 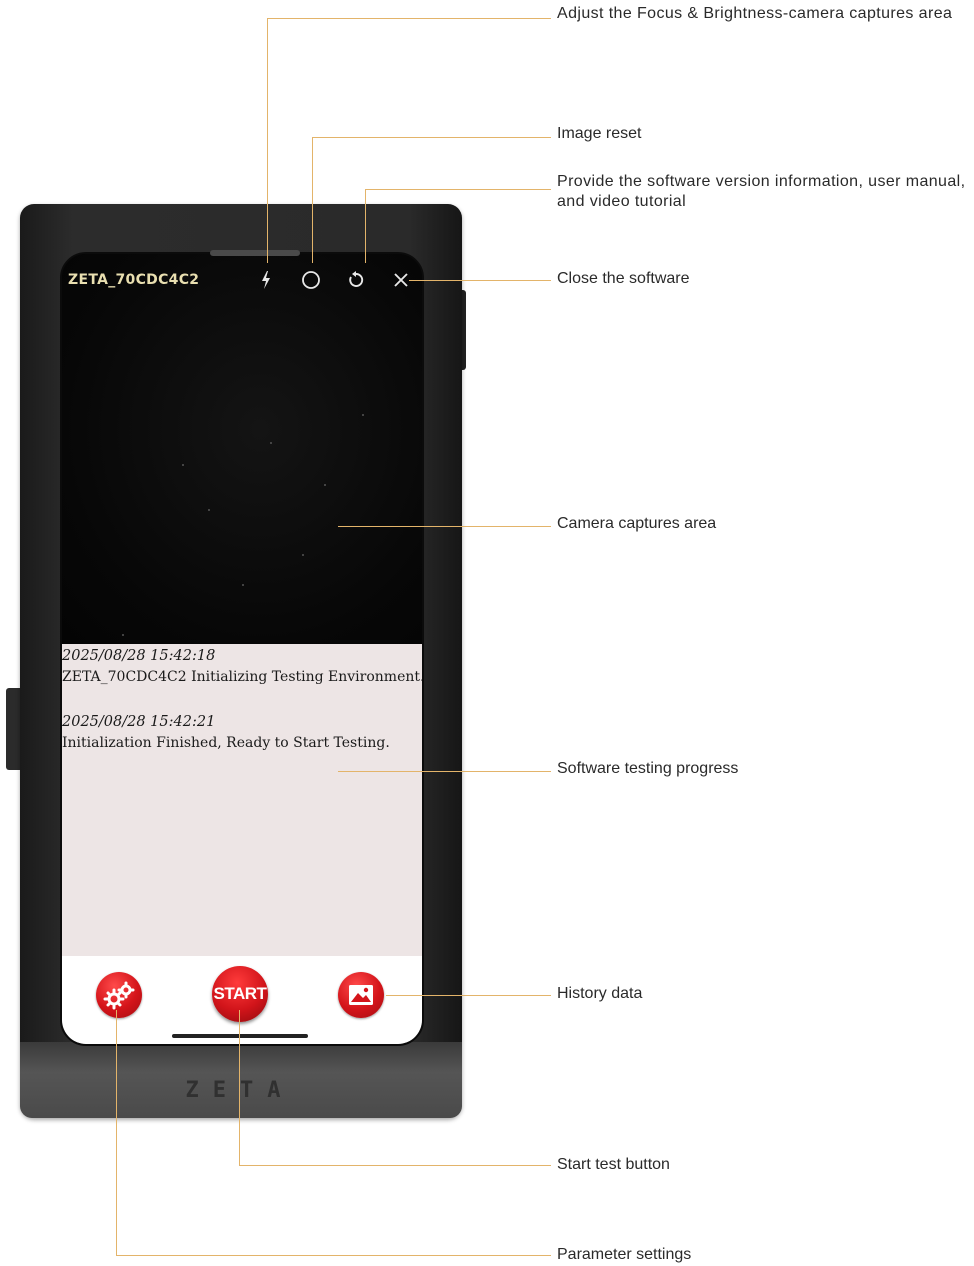 I want to click on flash-icon, so click(x=266, y=280).